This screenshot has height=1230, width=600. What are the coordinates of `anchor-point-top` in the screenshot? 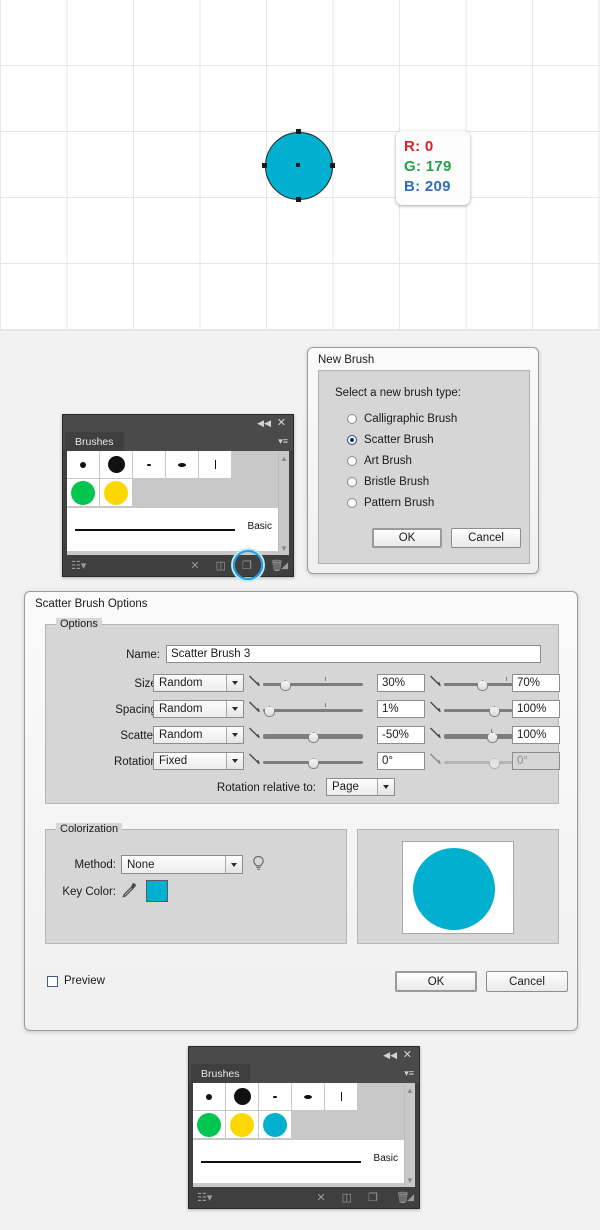 It's located at (298, 131).